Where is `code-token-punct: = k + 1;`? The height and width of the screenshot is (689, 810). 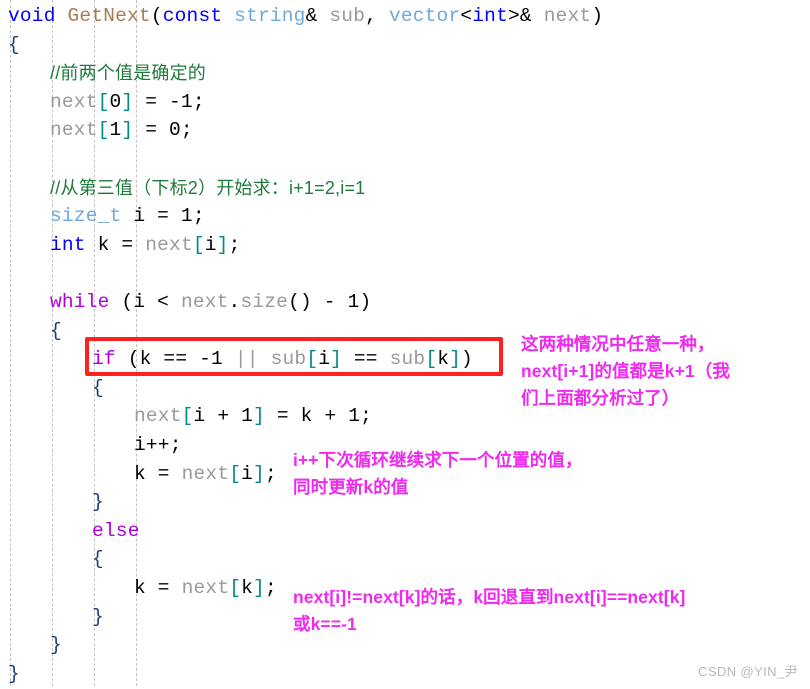 code-token-punct: = k + 1; is located at coordinates (318, 416).